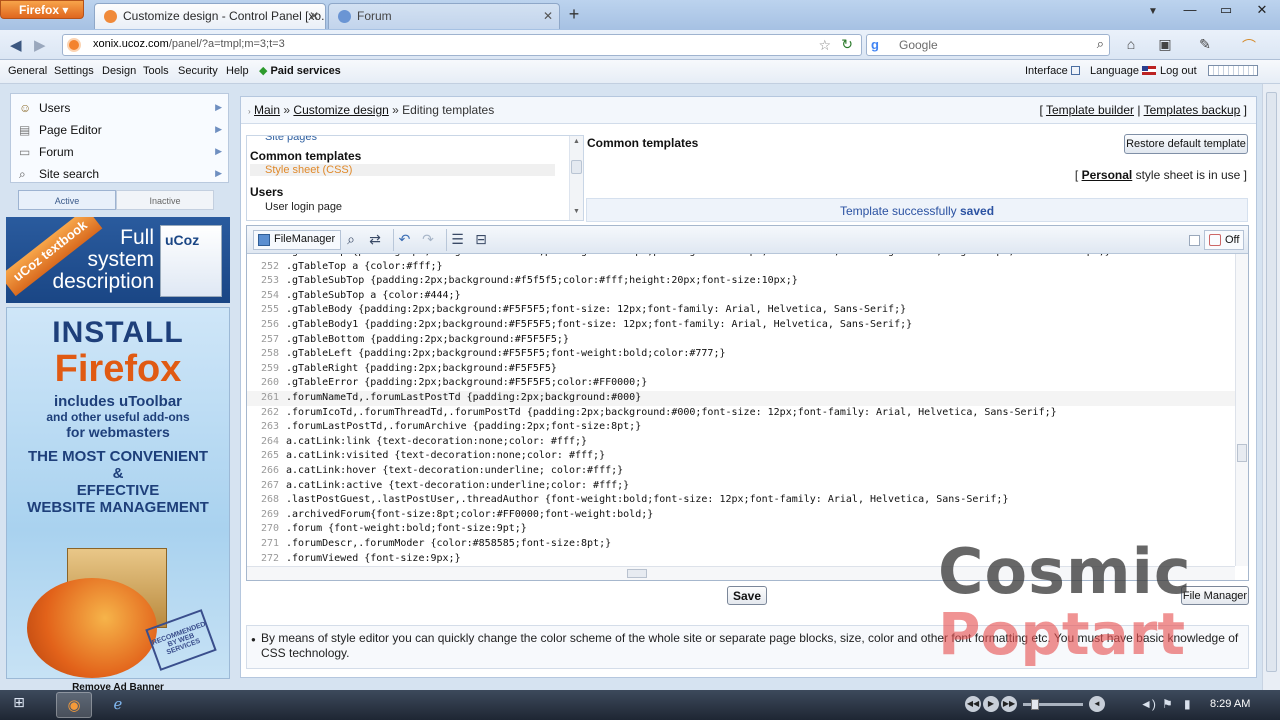  Describe the element at coordinates (1178, 71) in the screenshot. I see `logout-link: Log out` at that location.